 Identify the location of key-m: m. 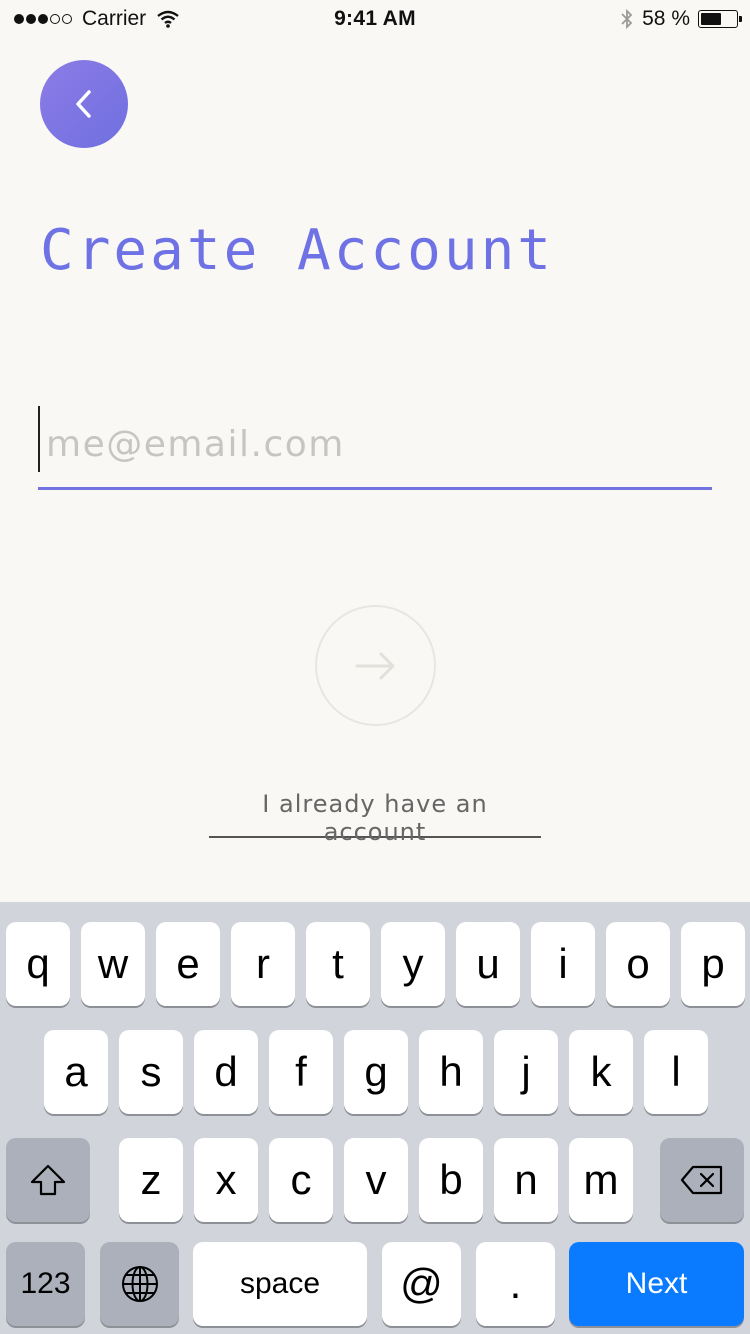
(601, 1180).